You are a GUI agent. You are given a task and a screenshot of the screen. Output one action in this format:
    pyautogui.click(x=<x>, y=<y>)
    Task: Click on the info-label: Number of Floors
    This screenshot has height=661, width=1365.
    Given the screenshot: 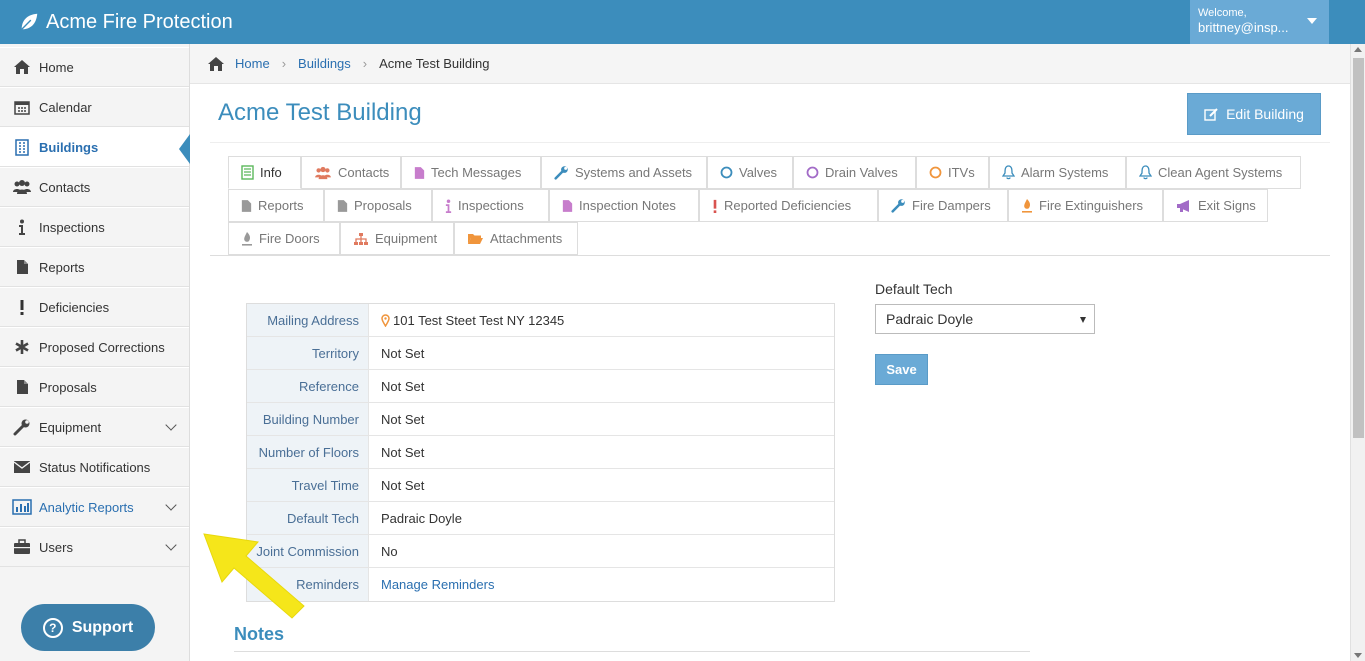 What is the action you would take?
    pyautogui.click(x=307, y=452)
    